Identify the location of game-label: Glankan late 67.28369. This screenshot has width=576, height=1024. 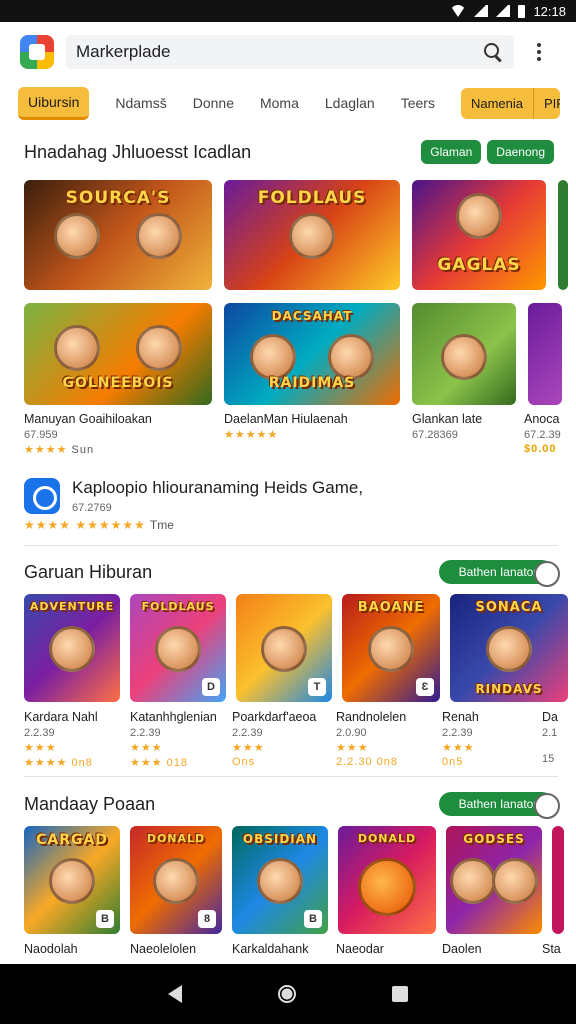
(464, 426).